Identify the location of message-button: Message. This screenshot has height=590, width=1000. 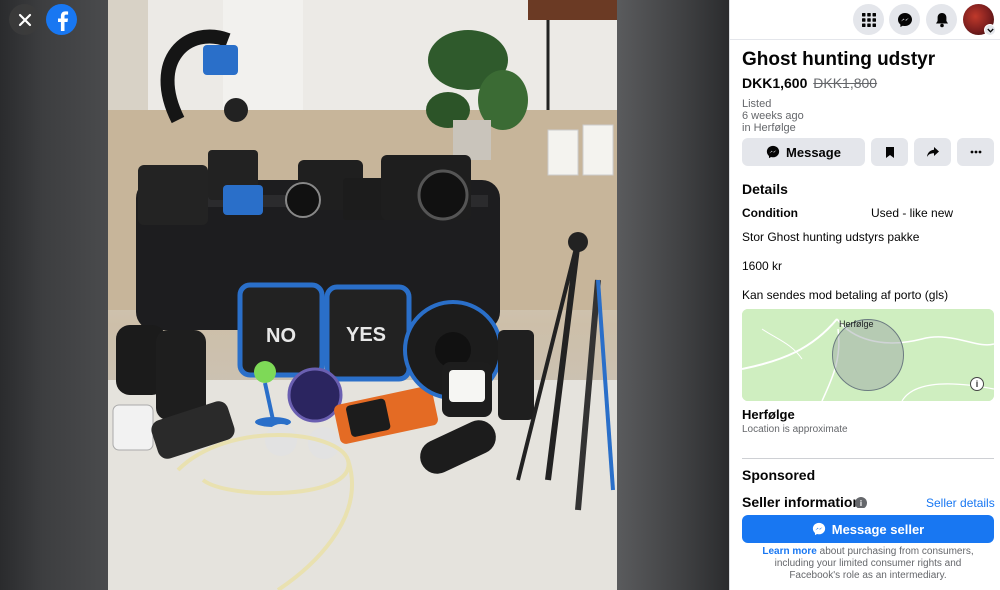
(803, 152).